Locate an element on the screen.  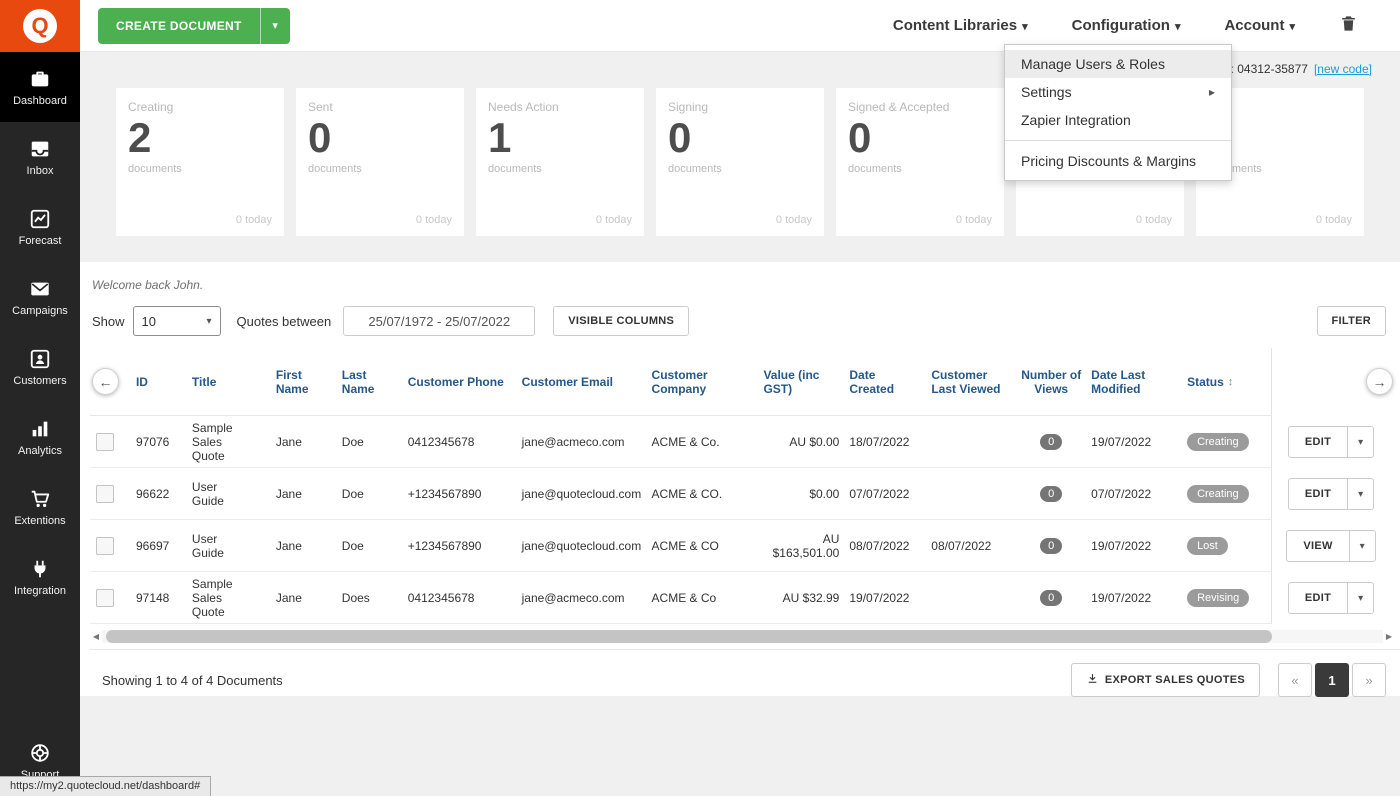
sidebar-item-campaigns: Campaigns is located at coordinates (40, 297).